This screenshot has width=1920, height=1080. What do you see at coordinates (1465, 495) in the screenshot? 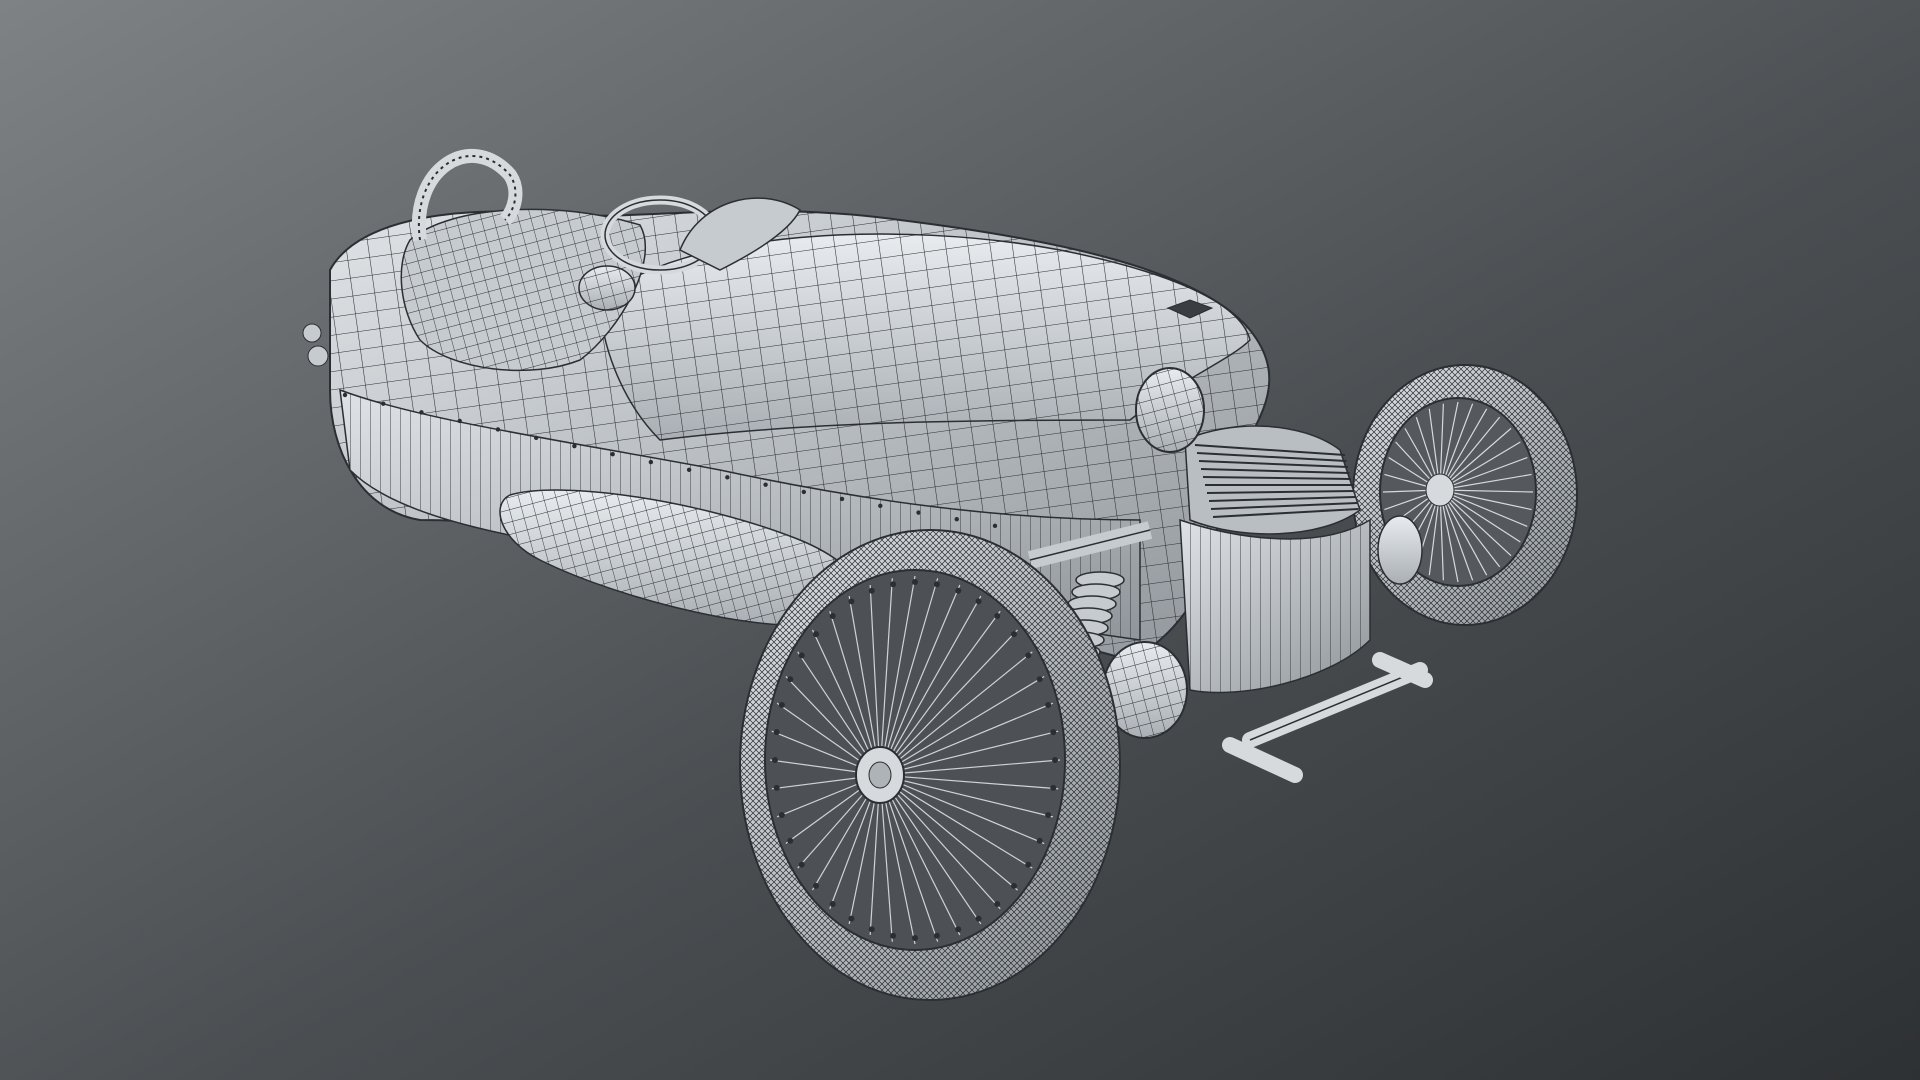
I see `rear-right-wheel` at bounding box center [1465, 495].